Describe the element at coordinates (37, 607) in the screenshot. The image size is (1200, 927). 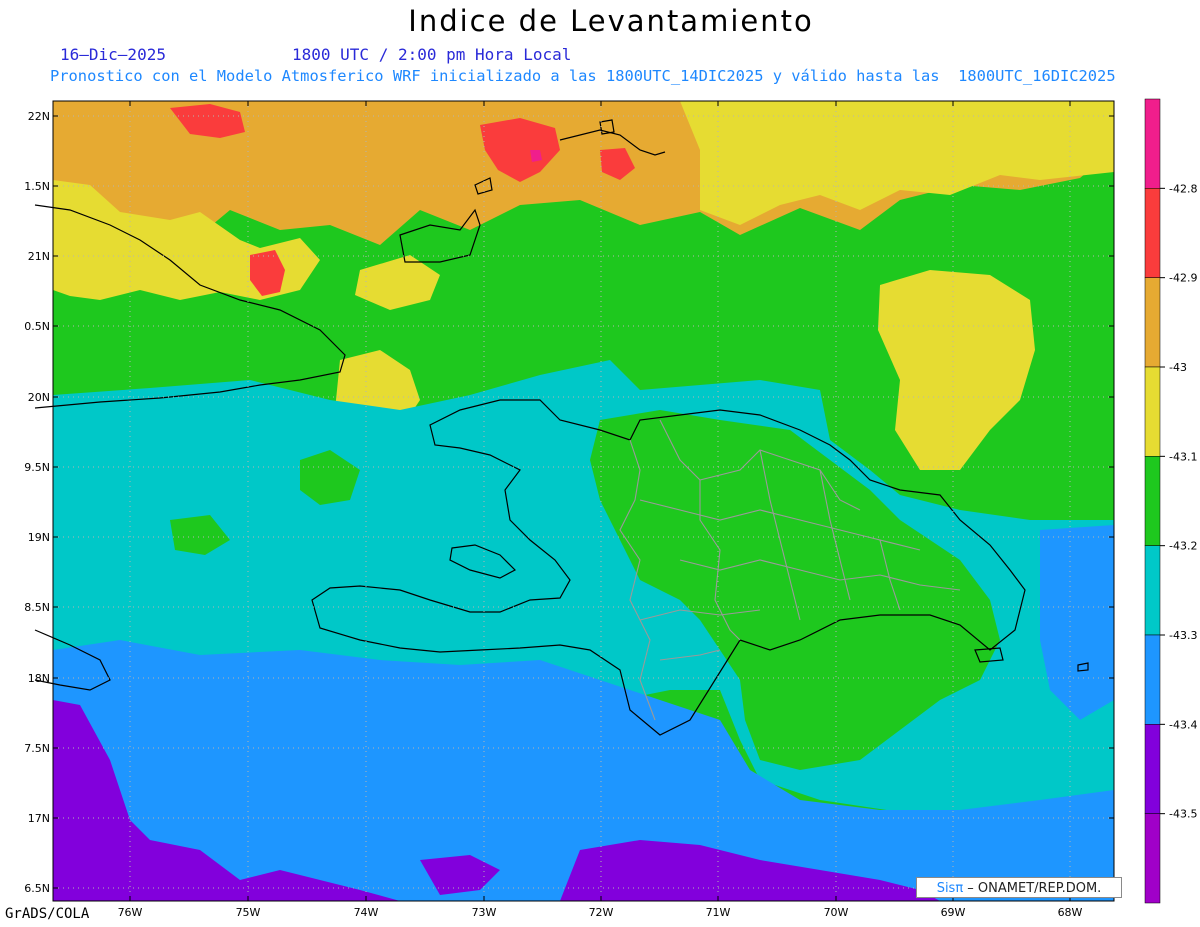
I see `lat-label: 8.5N` at that location.